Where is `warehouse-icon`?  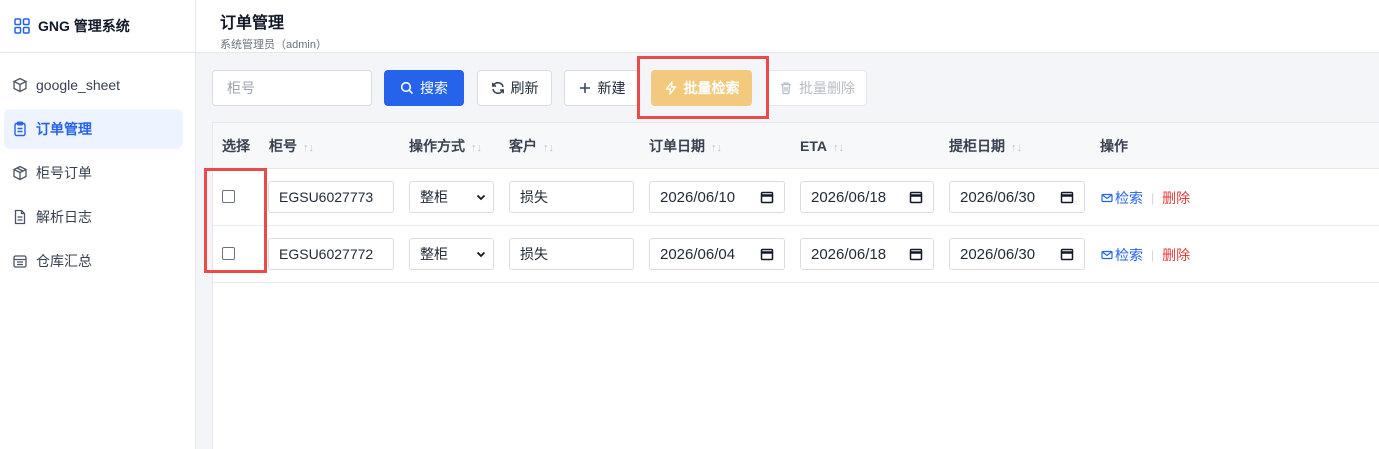
warehouse-icon is located at coordinates (20, 261).